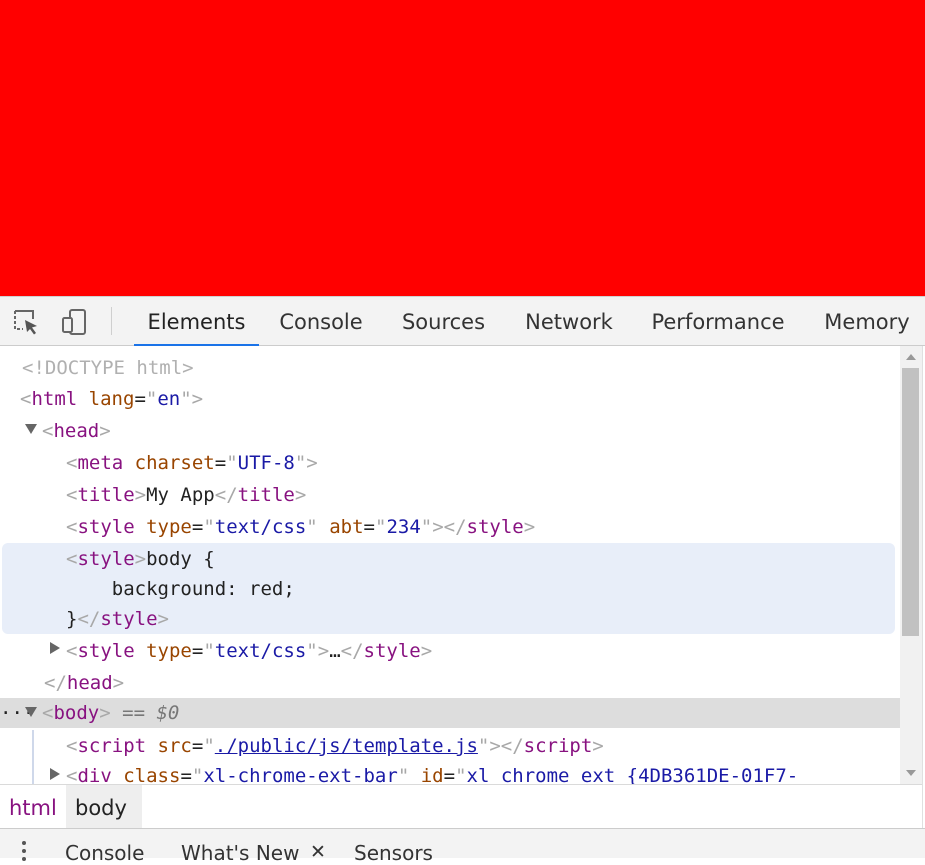  What do you see at coordinates (346, 746) in the screenshot?
I see `script-src-link: ./public/js/template.js` at bounding box center [346, 746].